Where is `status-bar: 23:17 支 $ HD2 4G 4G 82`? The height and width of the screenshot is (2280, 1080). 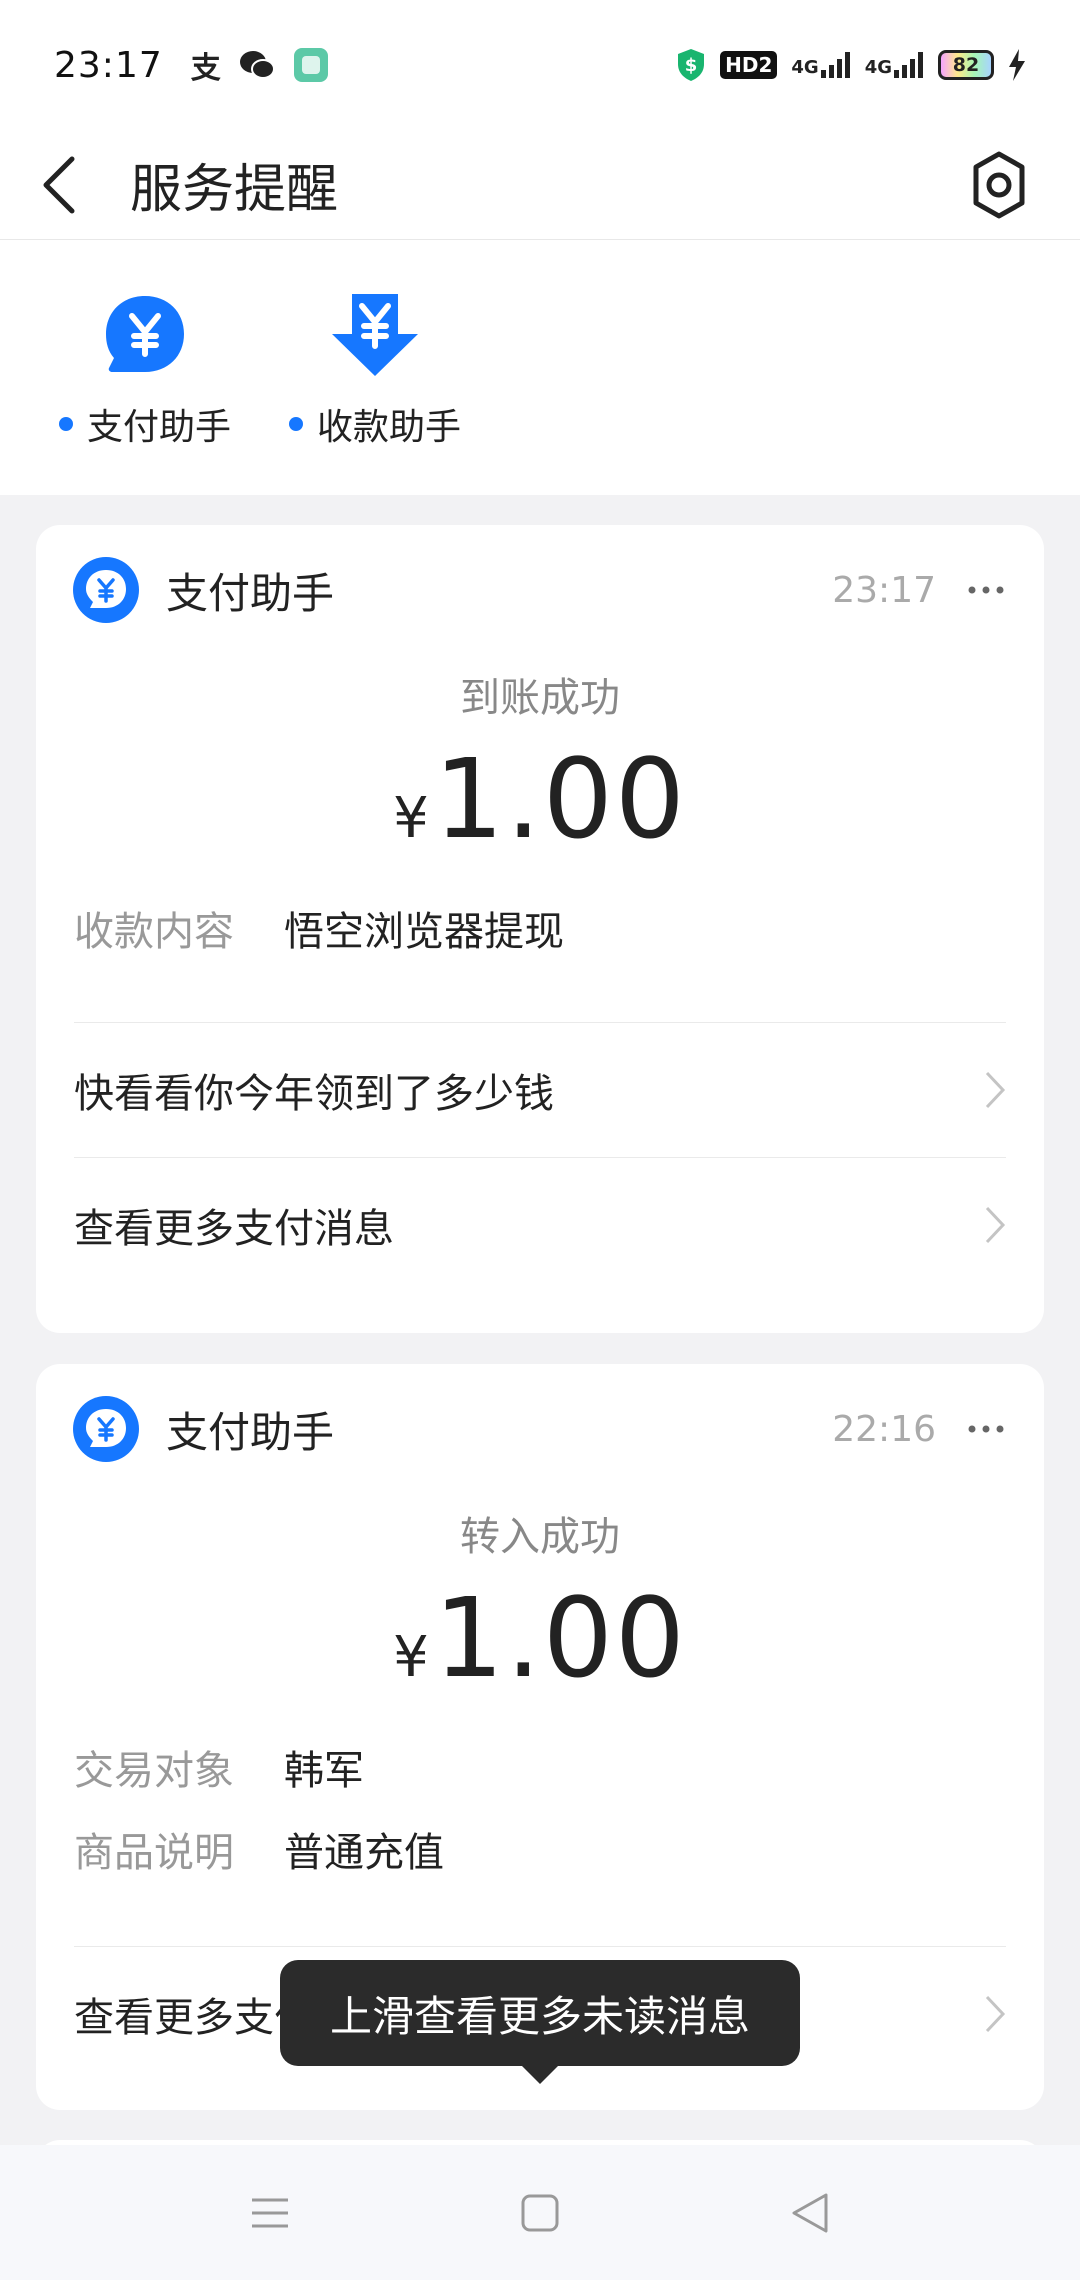
status-bar: 23:17 支 $ HD2 4G 4G 82 is located at coordinates (540, 65).